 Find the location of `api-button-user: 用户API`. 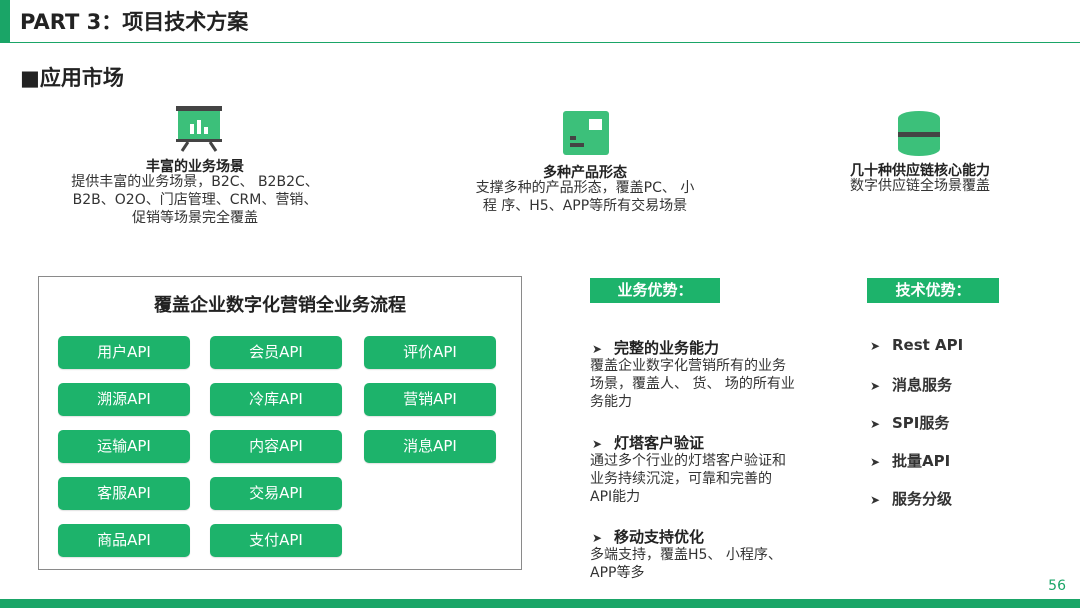

api-button-user: 用户API is located at coordinates (124, 352).